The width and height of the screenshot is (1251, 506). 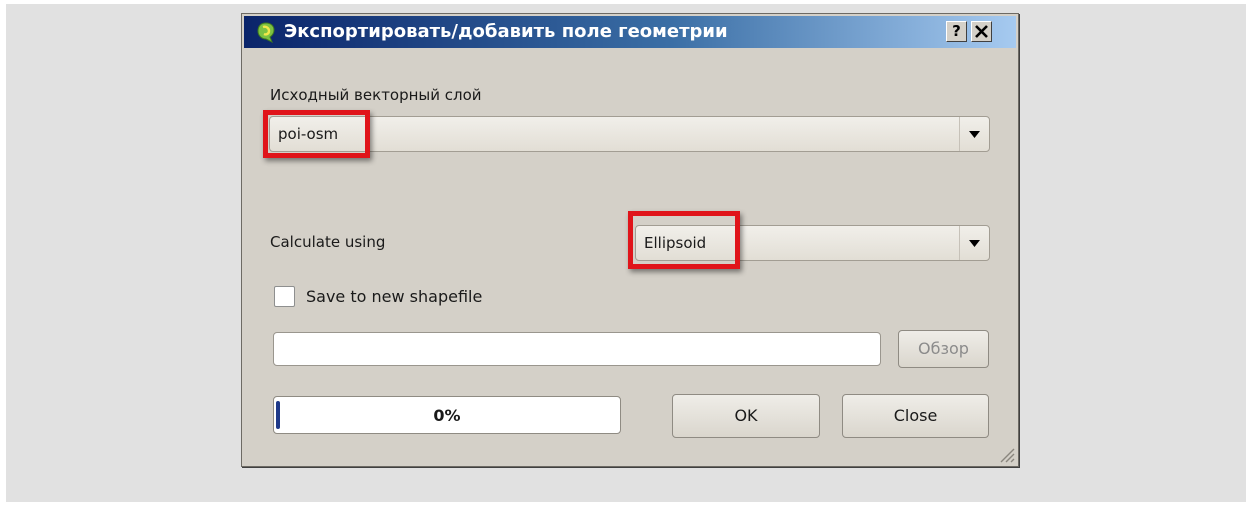 What do you see at coordinates (943, 349) in the screenshot?
I see `browse-button: Обзор` at bounding box center [943, 349].